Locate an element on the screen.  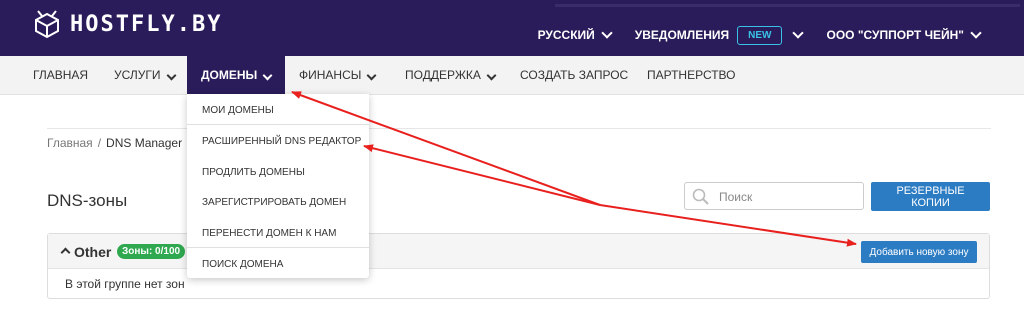
account-label: ООО "СУППОРТ ЧЕЙН" is located at coordinates (895, 35).